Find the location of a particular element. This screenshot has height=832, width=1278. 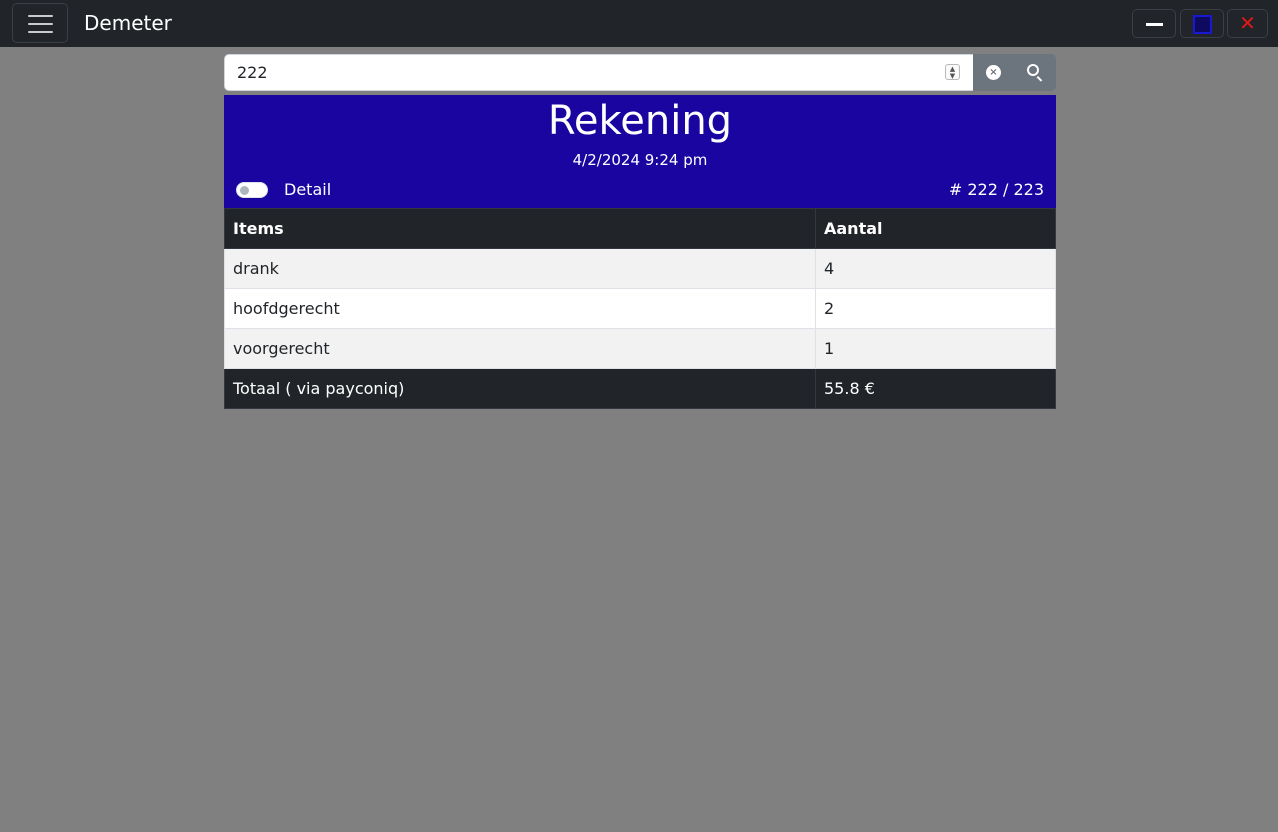

item-cell: hoofdgerecht is located at coordinates (520, 308).